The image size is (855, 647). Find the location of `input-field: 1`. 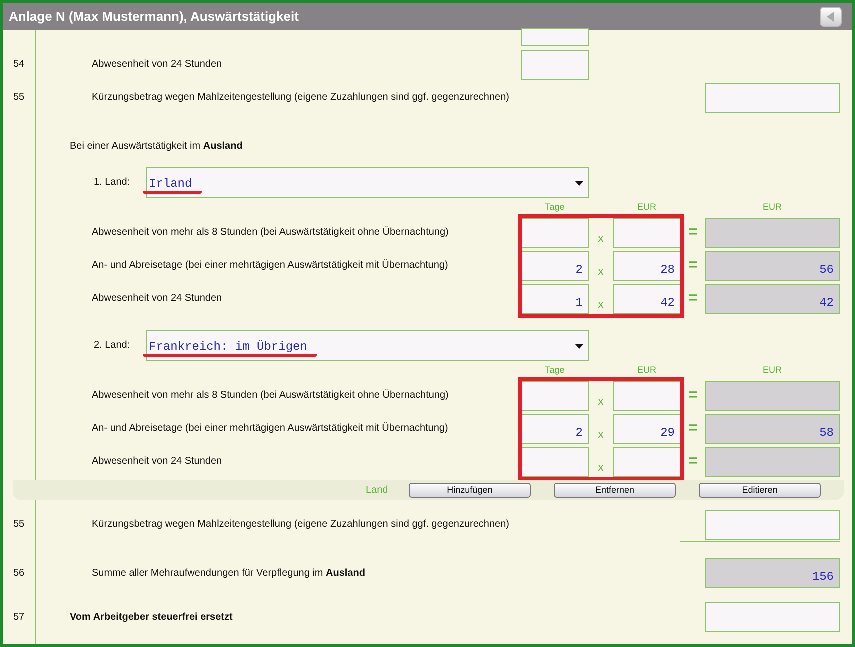

input-field: 1 is located at coordinates (555, 299).